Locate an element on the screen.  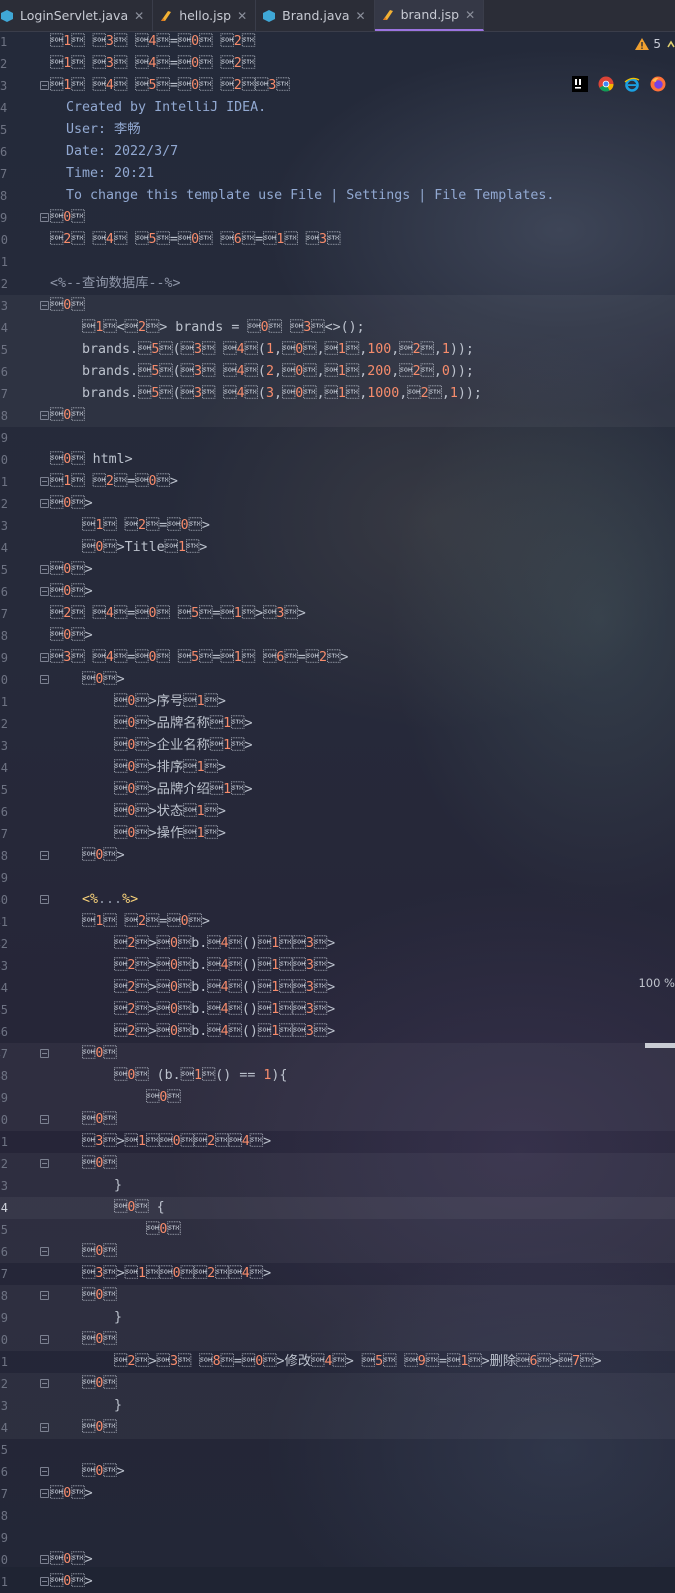
intellij-browser-icon is located at coordinates (580, 84).